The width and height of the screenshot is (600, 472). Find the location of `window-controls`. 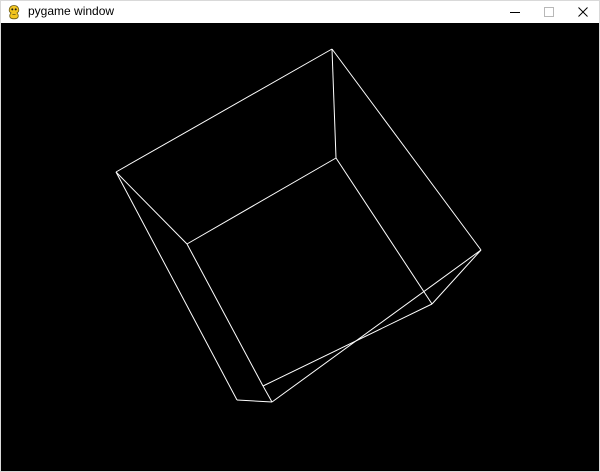

window-controls is located at coordinates (549, 11).